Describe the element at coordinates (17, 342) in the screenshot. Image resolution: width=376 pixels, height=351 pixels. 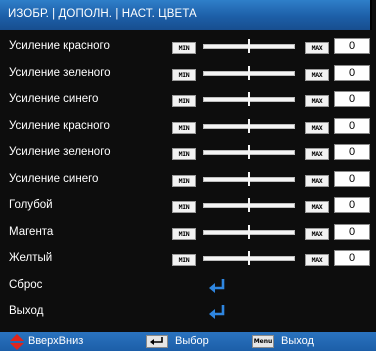
I see `updown-arrow-icon` at that location.